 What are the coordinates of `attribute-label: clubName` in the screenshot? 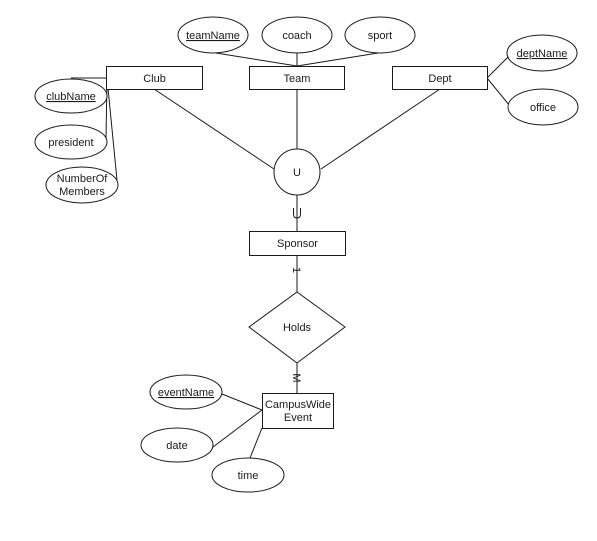 It's located at (71, 97).